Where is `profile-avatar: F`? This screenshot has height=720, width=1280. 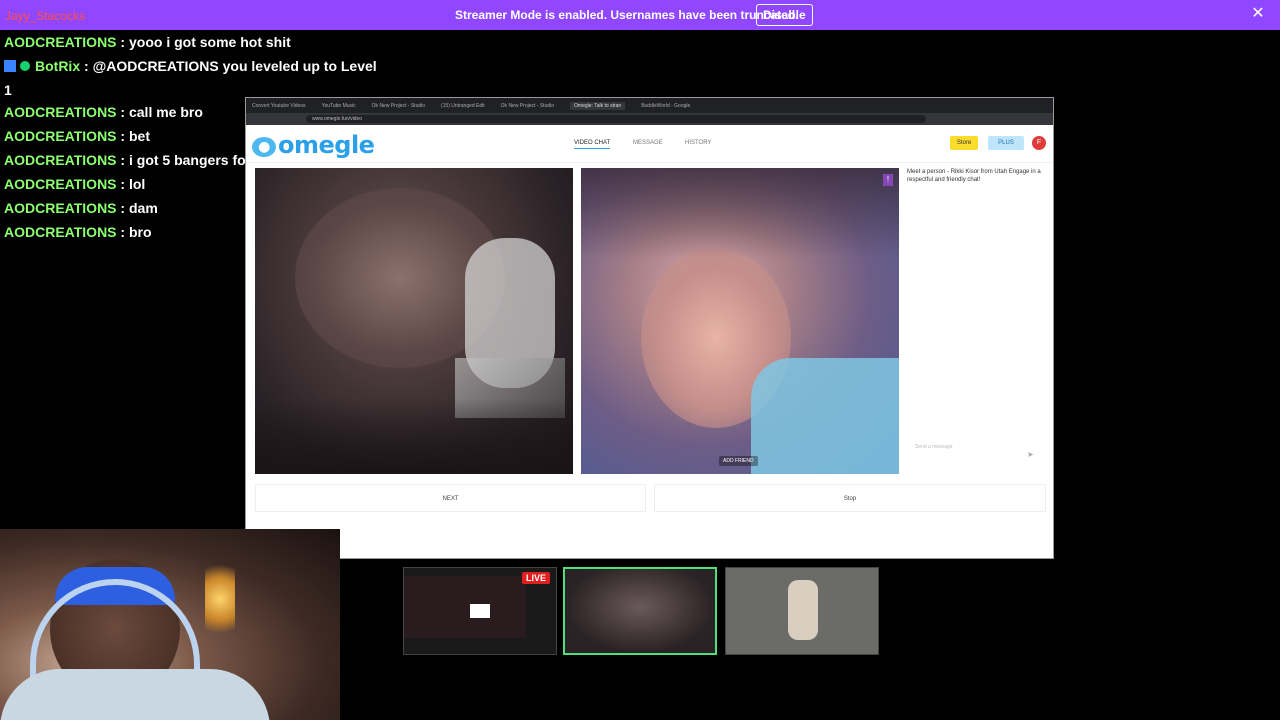
profile-avatar: F is located at coordinates (1039, 143).